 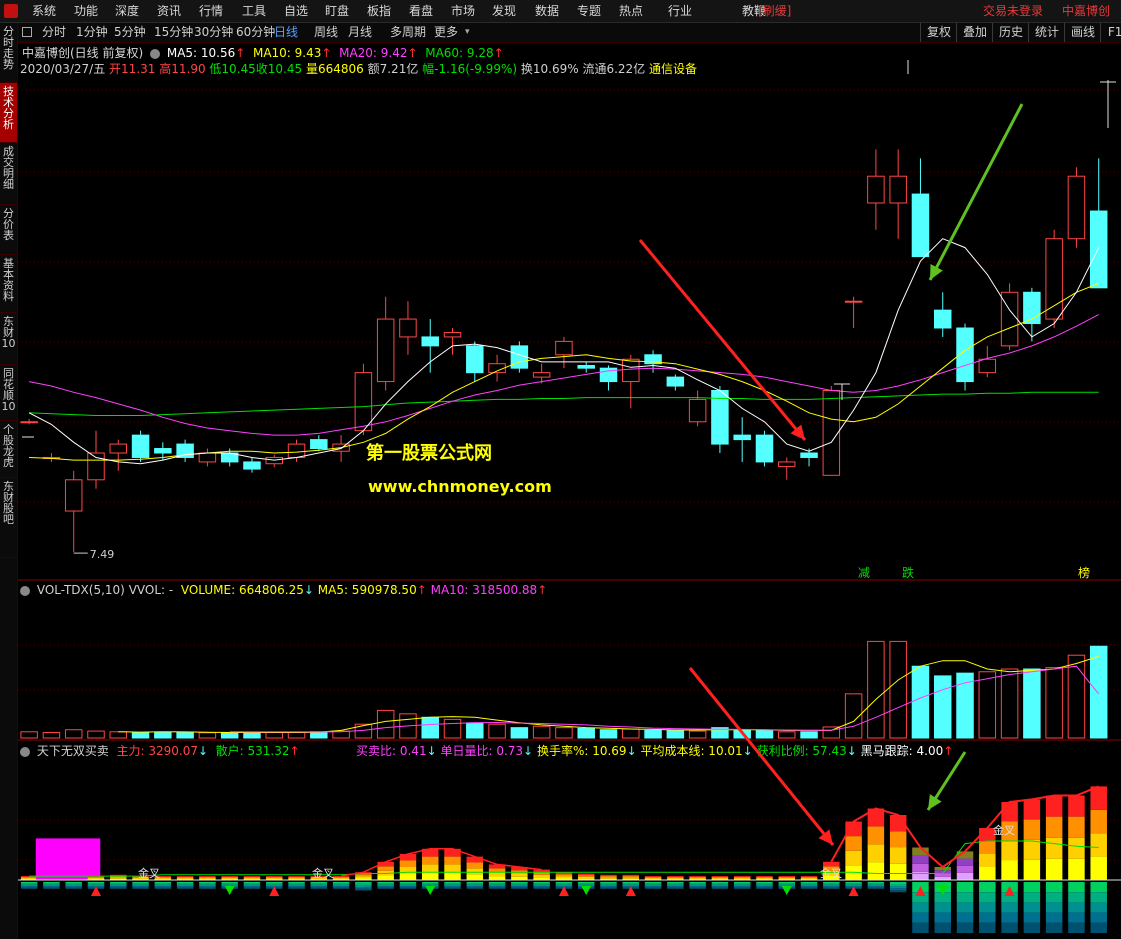 I want to click on sell-signal-marker, so click(x=786, y=890).